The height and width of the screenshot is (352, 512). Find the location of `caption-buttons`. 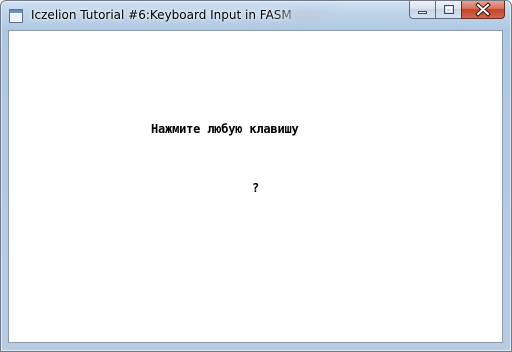

caption-buttons is located at coordinates (457, 10).